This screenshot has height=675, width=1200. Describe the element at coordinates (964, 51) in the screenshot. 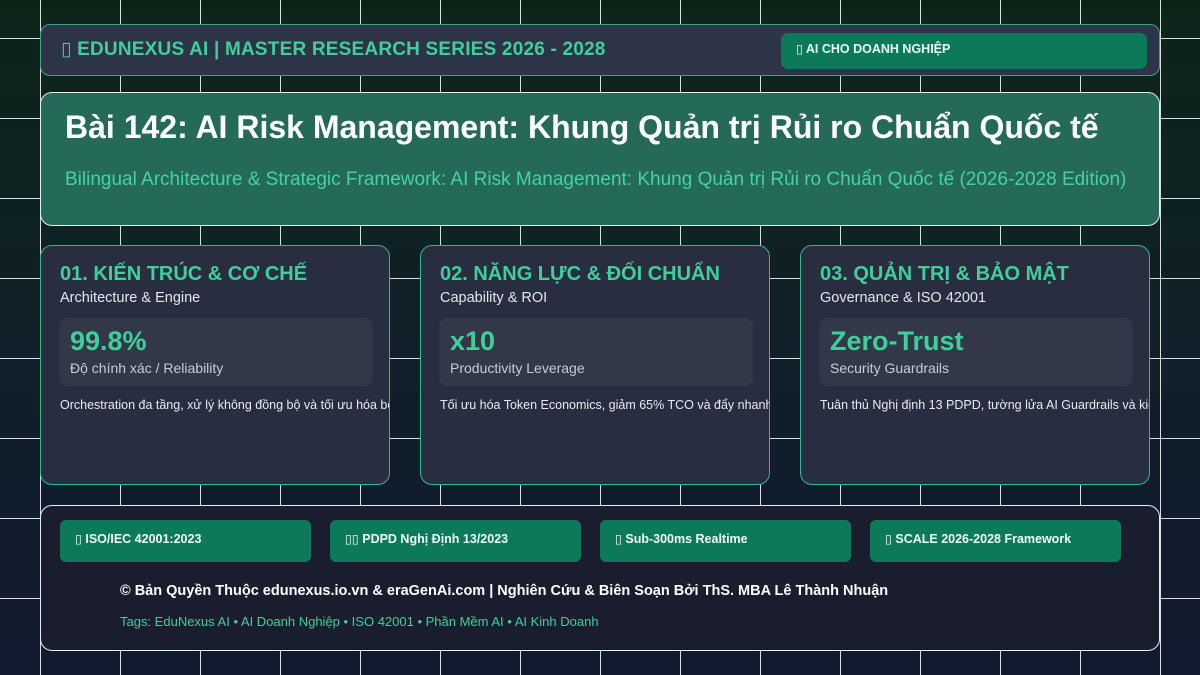

I see `ai-enterprise-button: ▯ AI CHO DOANH NGHIỆP` at that location.